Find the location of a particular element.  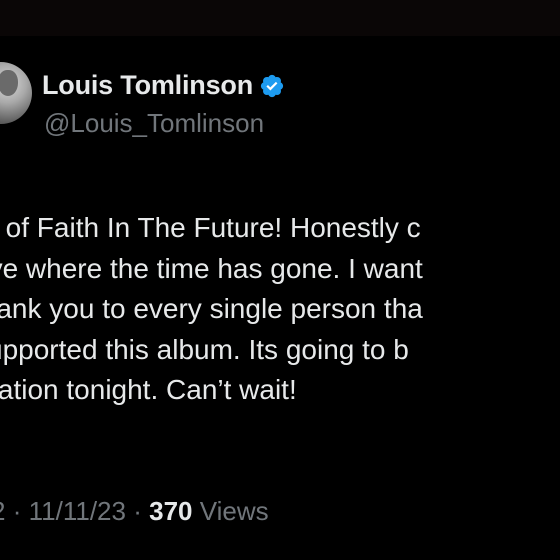

views-label: Views is located at coordinates (234, 511).